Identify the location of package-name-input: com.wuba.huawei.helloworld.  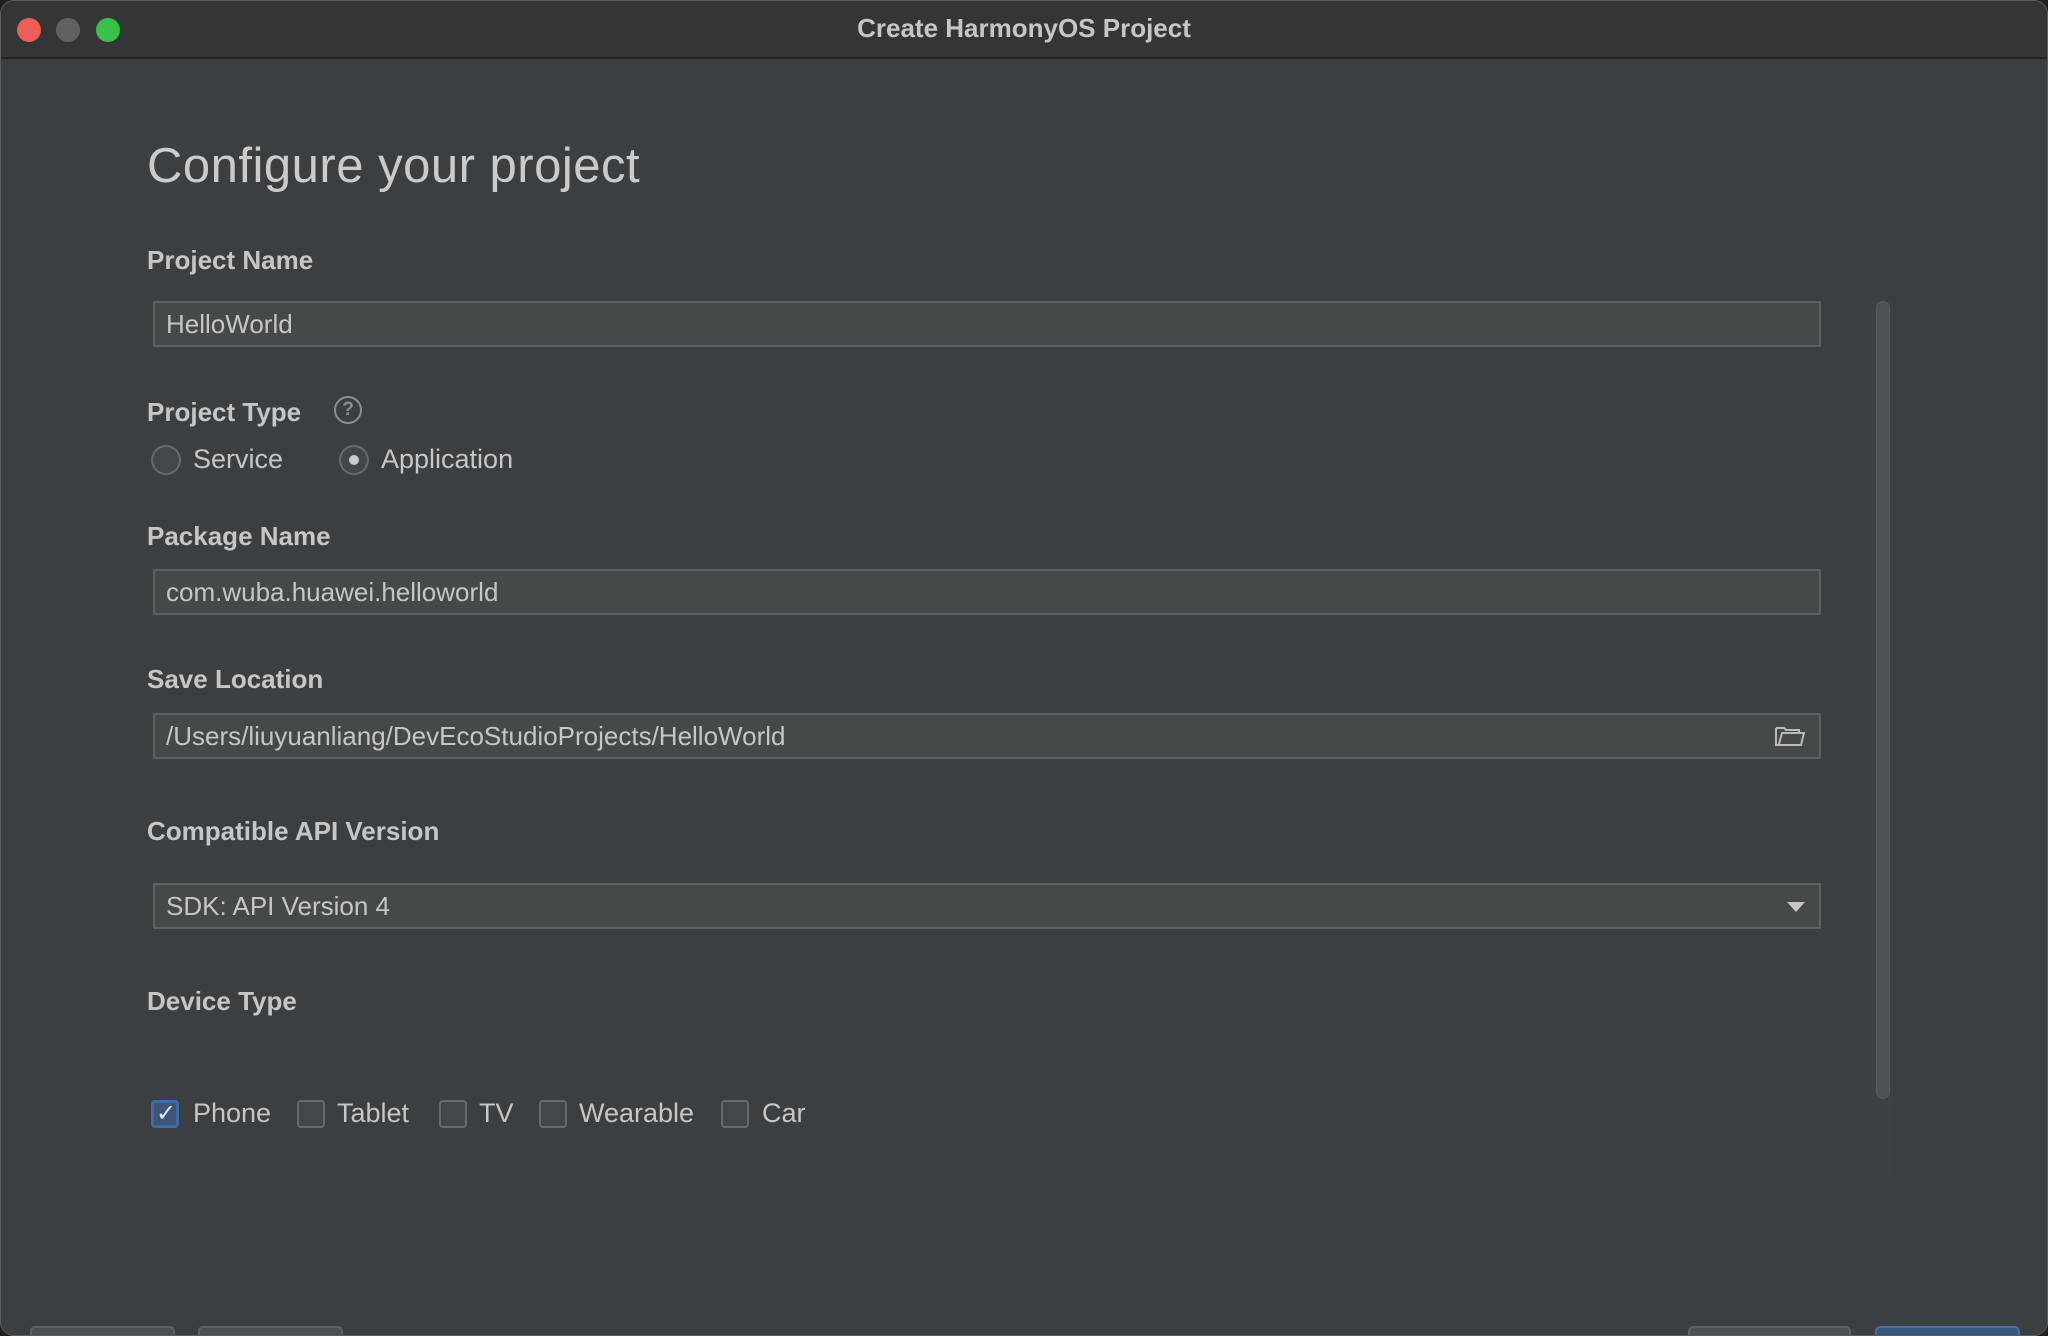
(987, 592).